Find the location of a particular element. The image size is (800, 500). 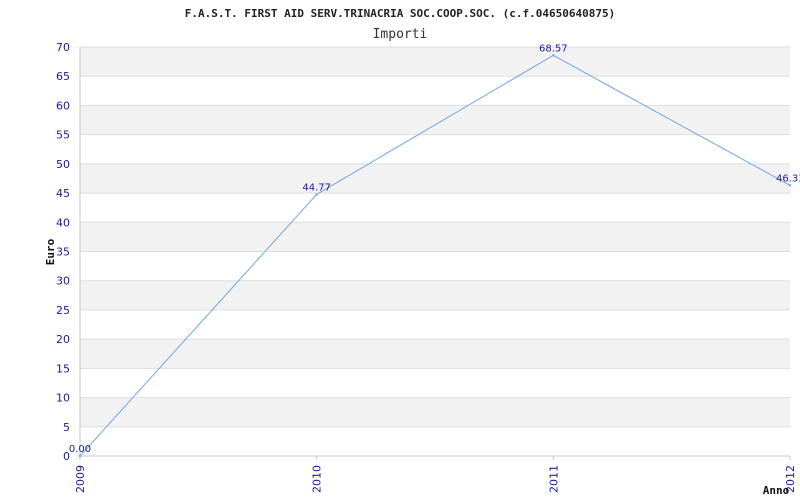

data-label: 0.00 is located at coordinates (80, 449).